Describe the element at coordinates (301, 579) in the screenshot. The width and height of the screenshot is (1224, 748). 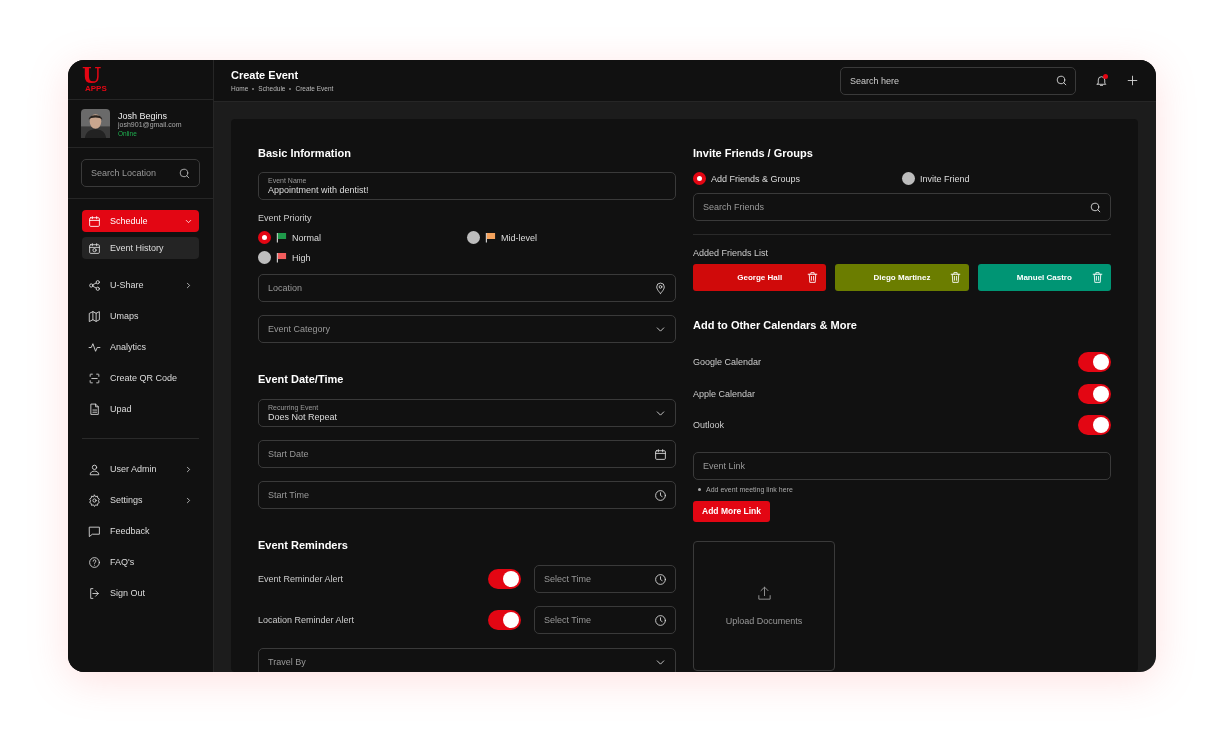
I see `reminder-label: Event Reminder Alert` at that location.